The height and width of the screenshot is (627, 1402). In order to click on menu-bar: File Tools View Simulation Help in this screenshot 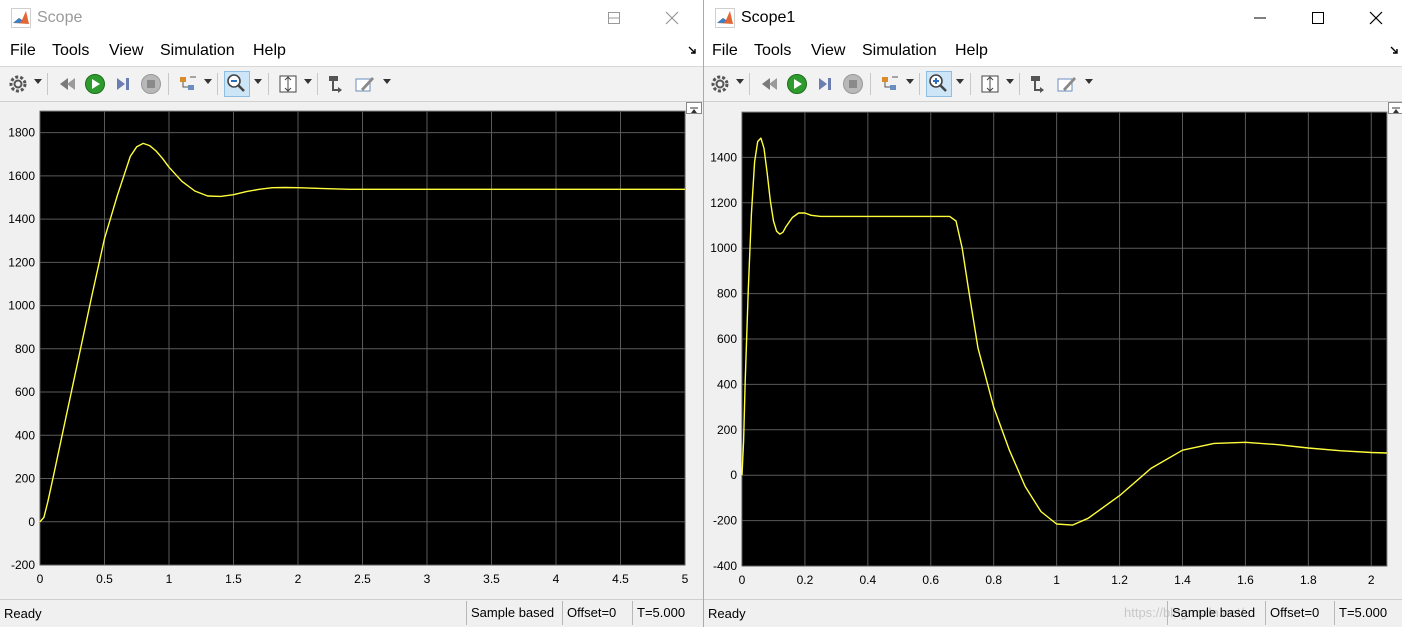, I will do `click(351, 51)`.